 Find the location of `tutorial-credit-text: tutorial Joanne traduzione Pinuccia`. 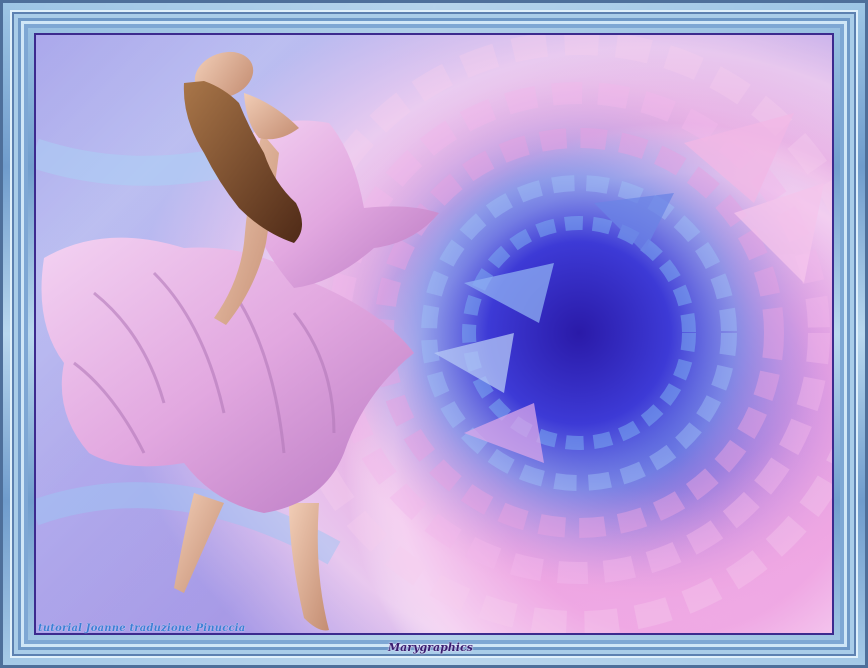

tutorial-credit-text: tutorial Joanne traduzione Pinuccia is located at coordinates (142, 628).